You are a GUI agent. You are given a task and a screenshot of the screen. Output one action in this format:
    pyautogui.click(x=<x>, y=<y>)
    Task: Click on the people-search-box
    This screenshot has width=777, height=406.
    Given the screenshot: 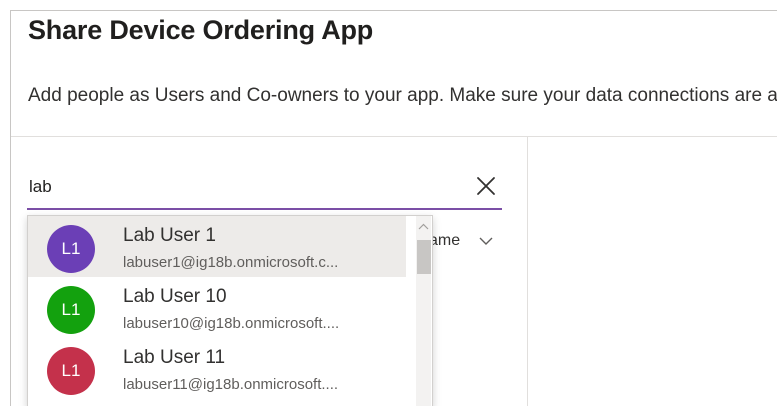 What is the action you would take?
    pyautogui.click(x=264, y=188)
    